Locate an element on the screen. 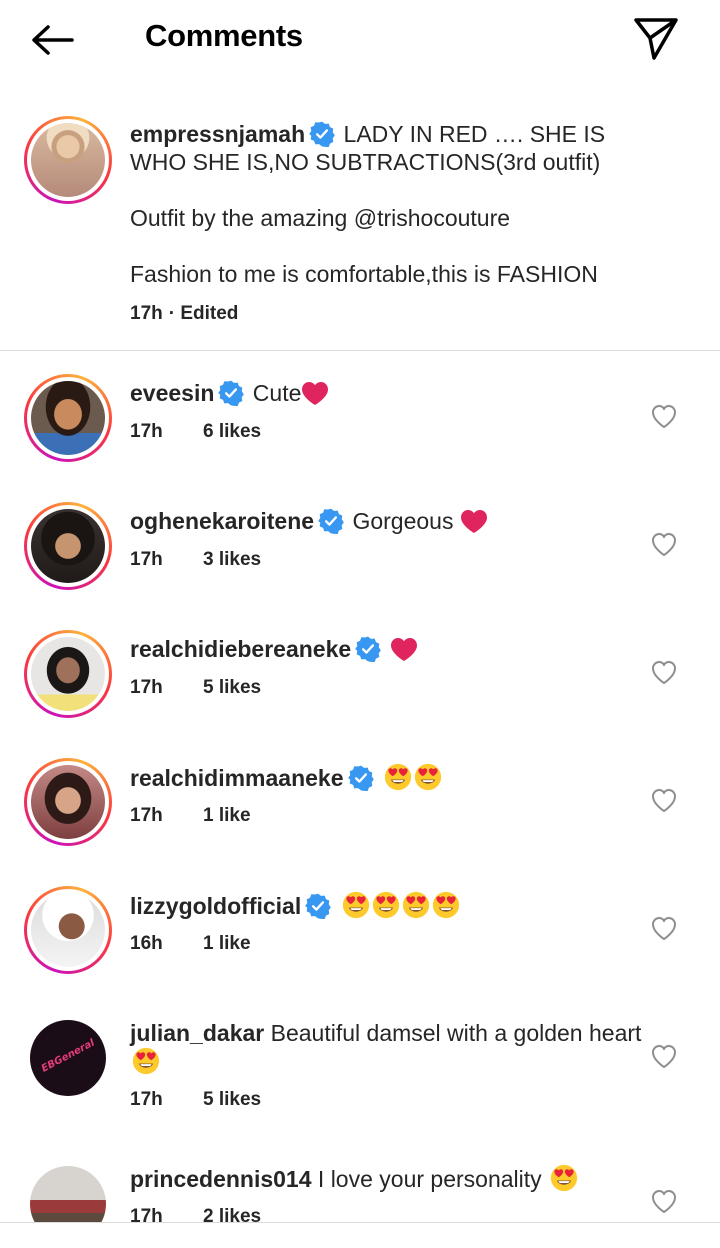  comment-username: princedennis014 is located at coordinates (221, 1179).